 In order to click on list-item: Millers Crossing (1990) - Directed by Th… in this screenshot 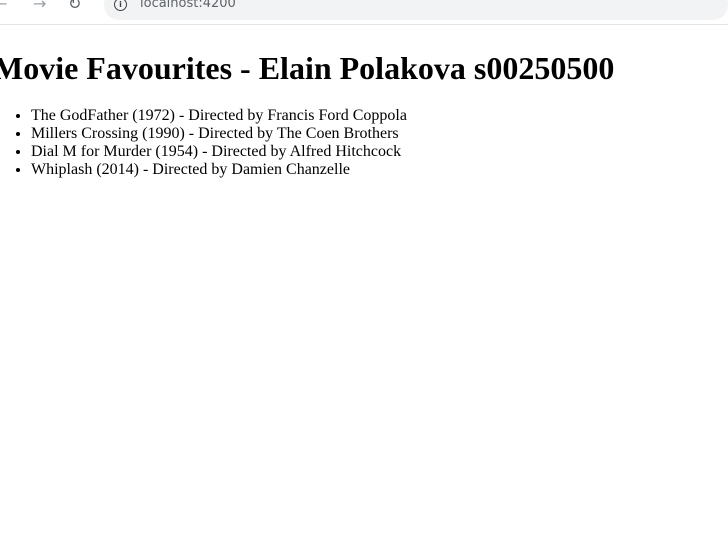, I will do `click(219, 134)`.